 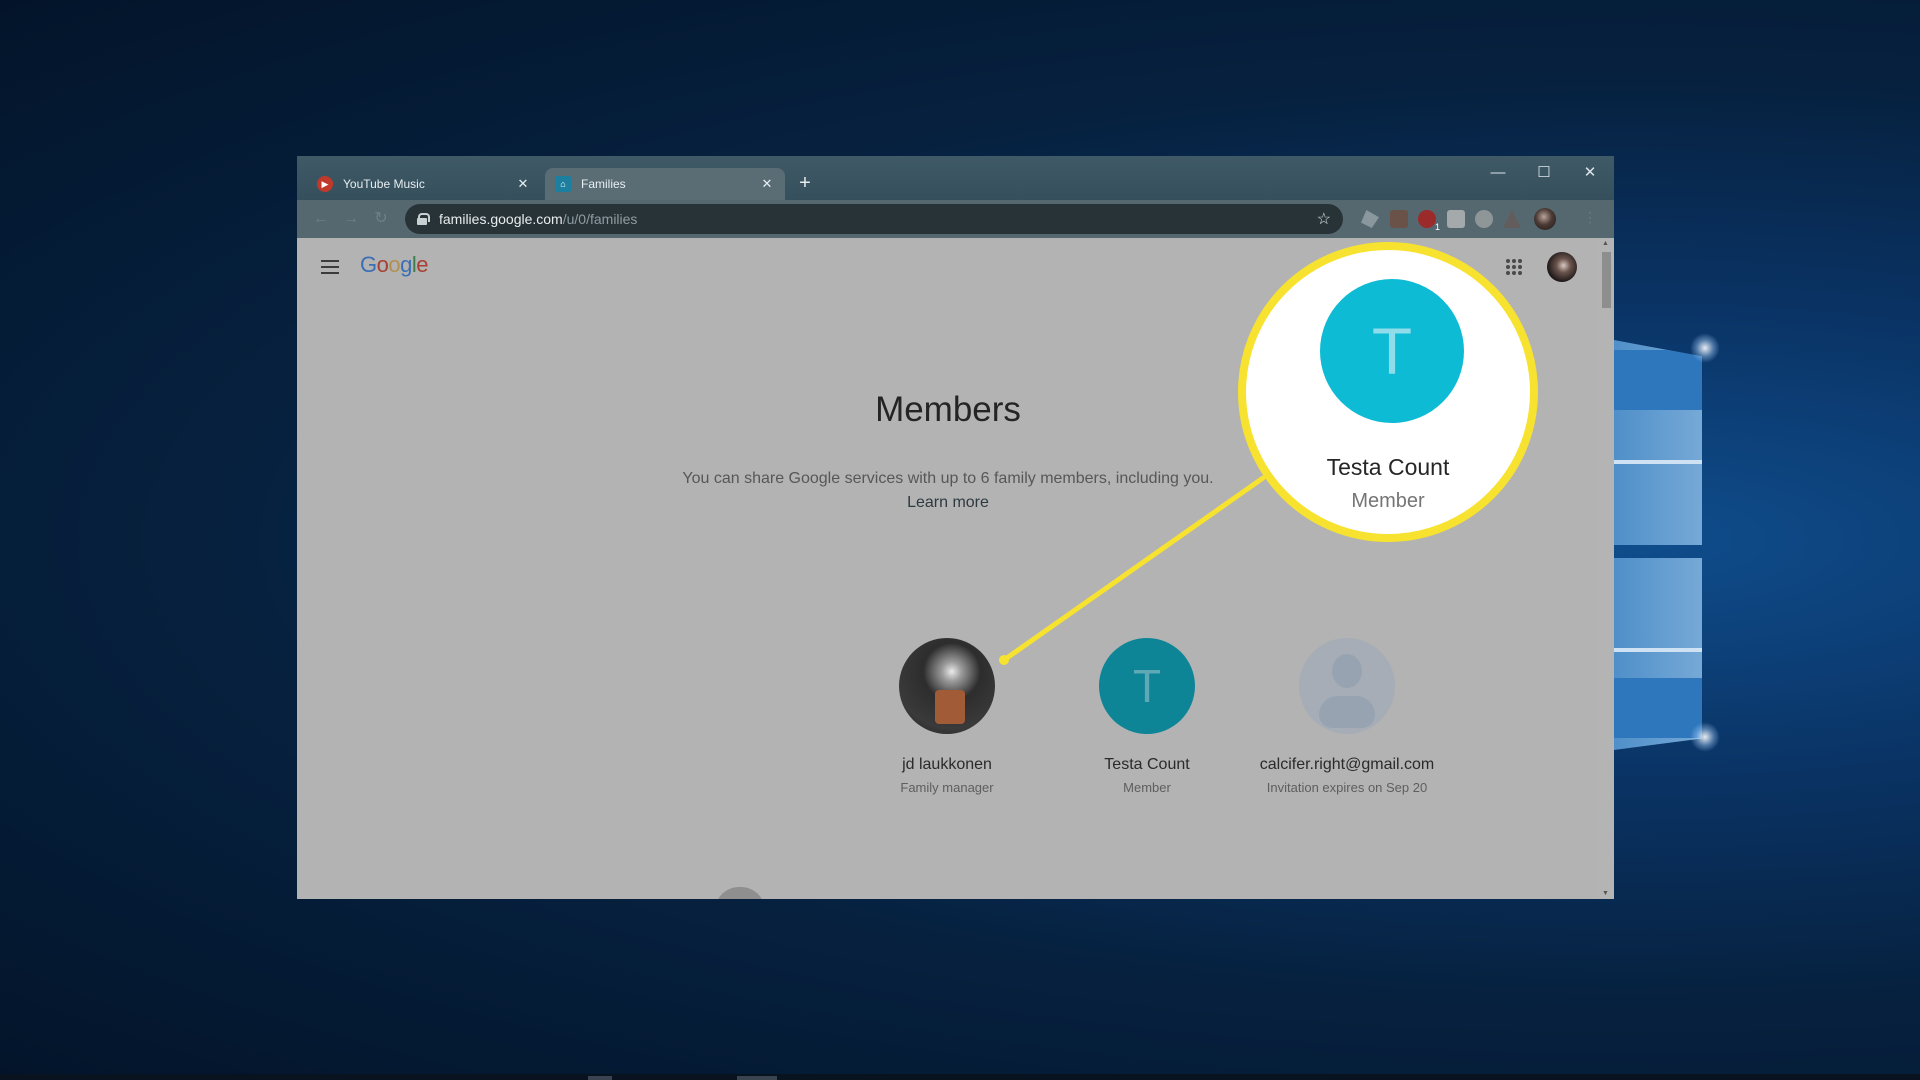 I want to click on windows-logo-wallpaper, so click(x=1659, y=545).